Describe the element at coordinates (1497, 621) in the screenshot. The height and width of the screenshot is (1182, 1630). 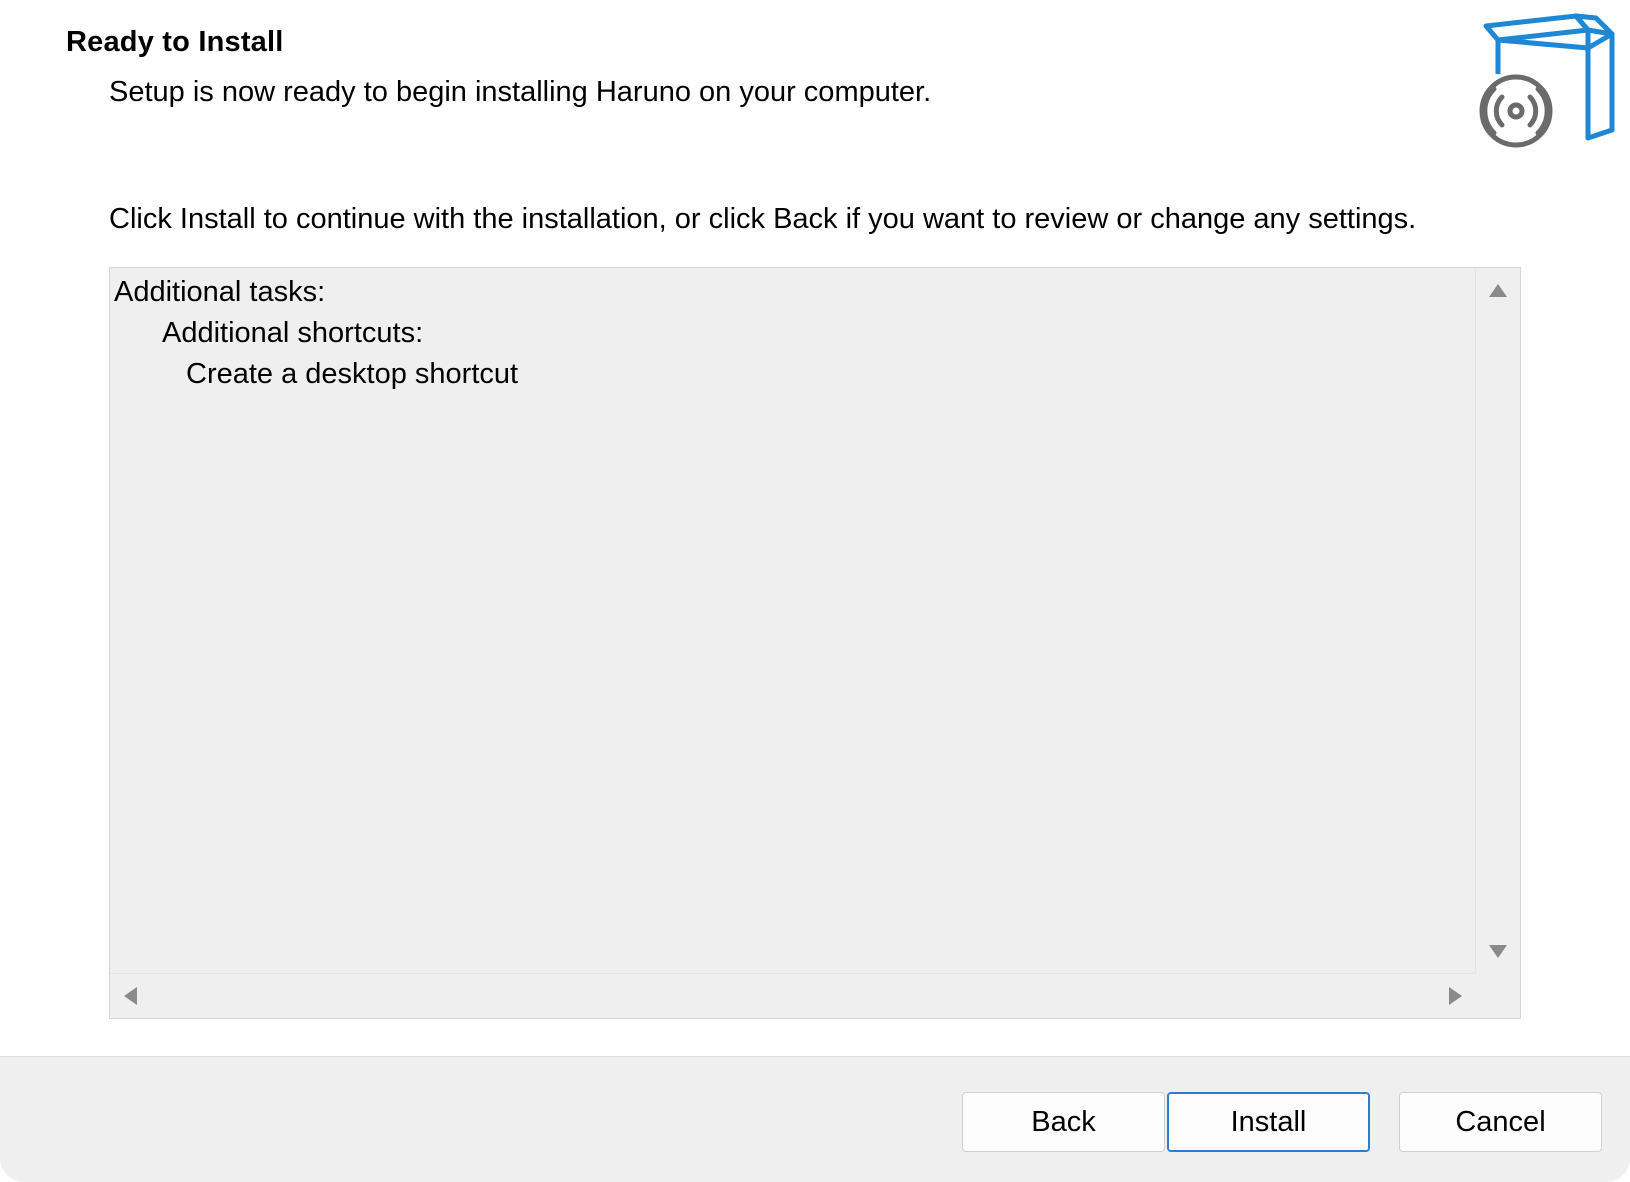
I see `vertical-scrollbar` at that location.